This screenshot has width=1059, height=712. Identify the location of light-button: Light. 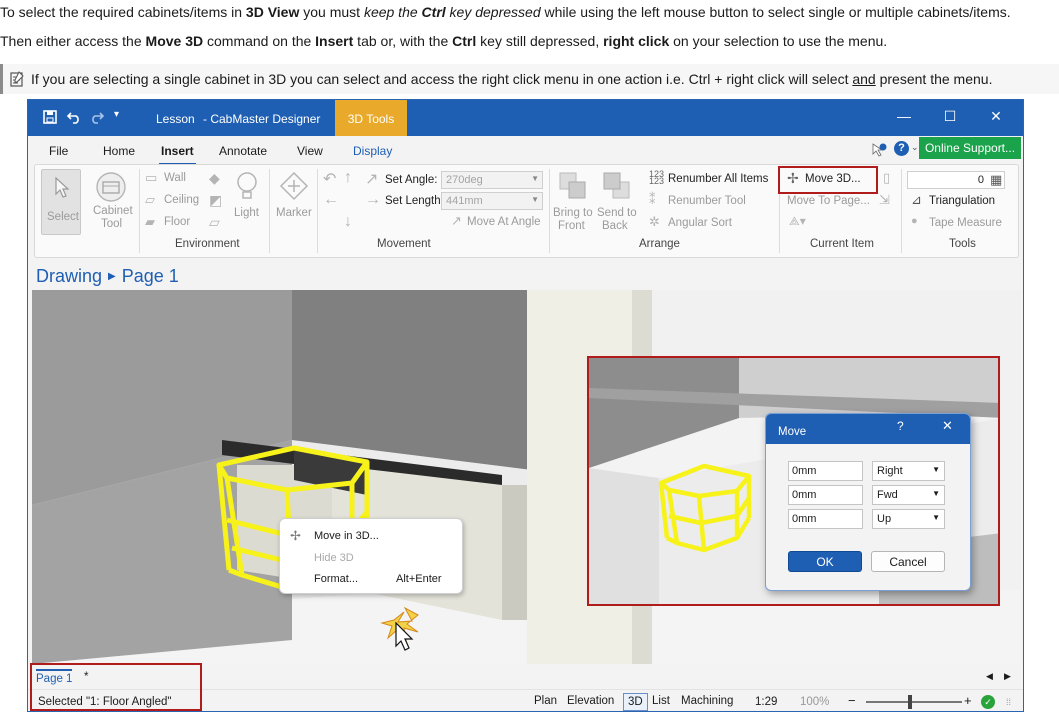
(247, 199).